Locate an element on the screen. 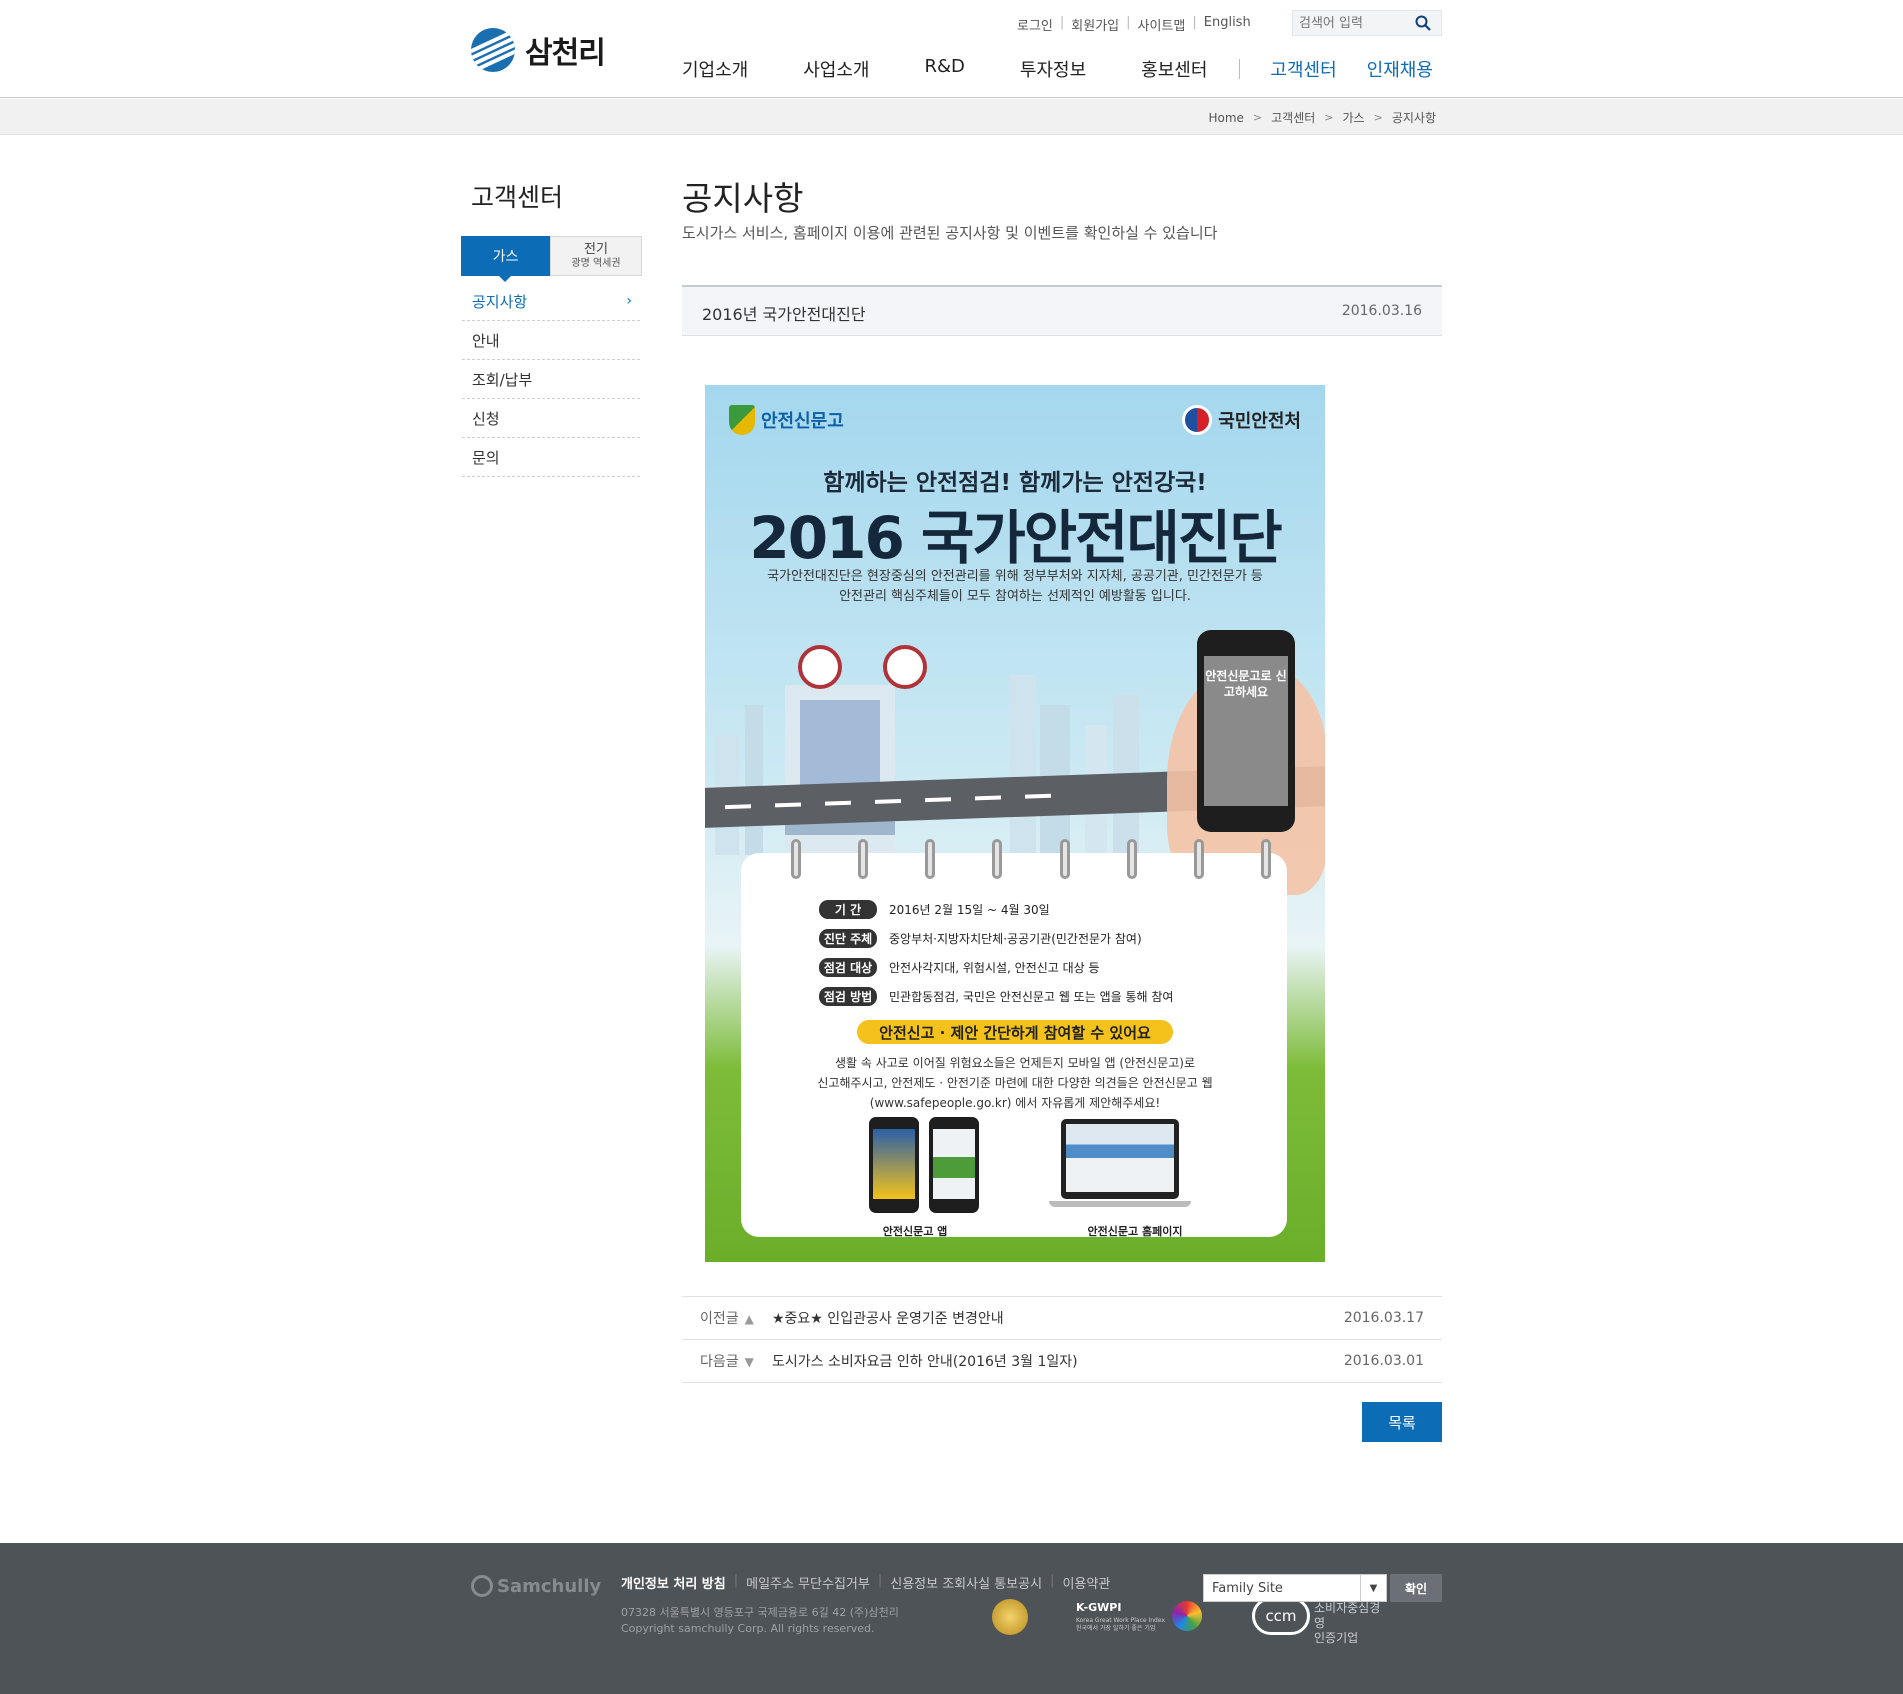  email-refusal-link: 메일주소 무단수집거부 is located at coordinates (808, 1582).